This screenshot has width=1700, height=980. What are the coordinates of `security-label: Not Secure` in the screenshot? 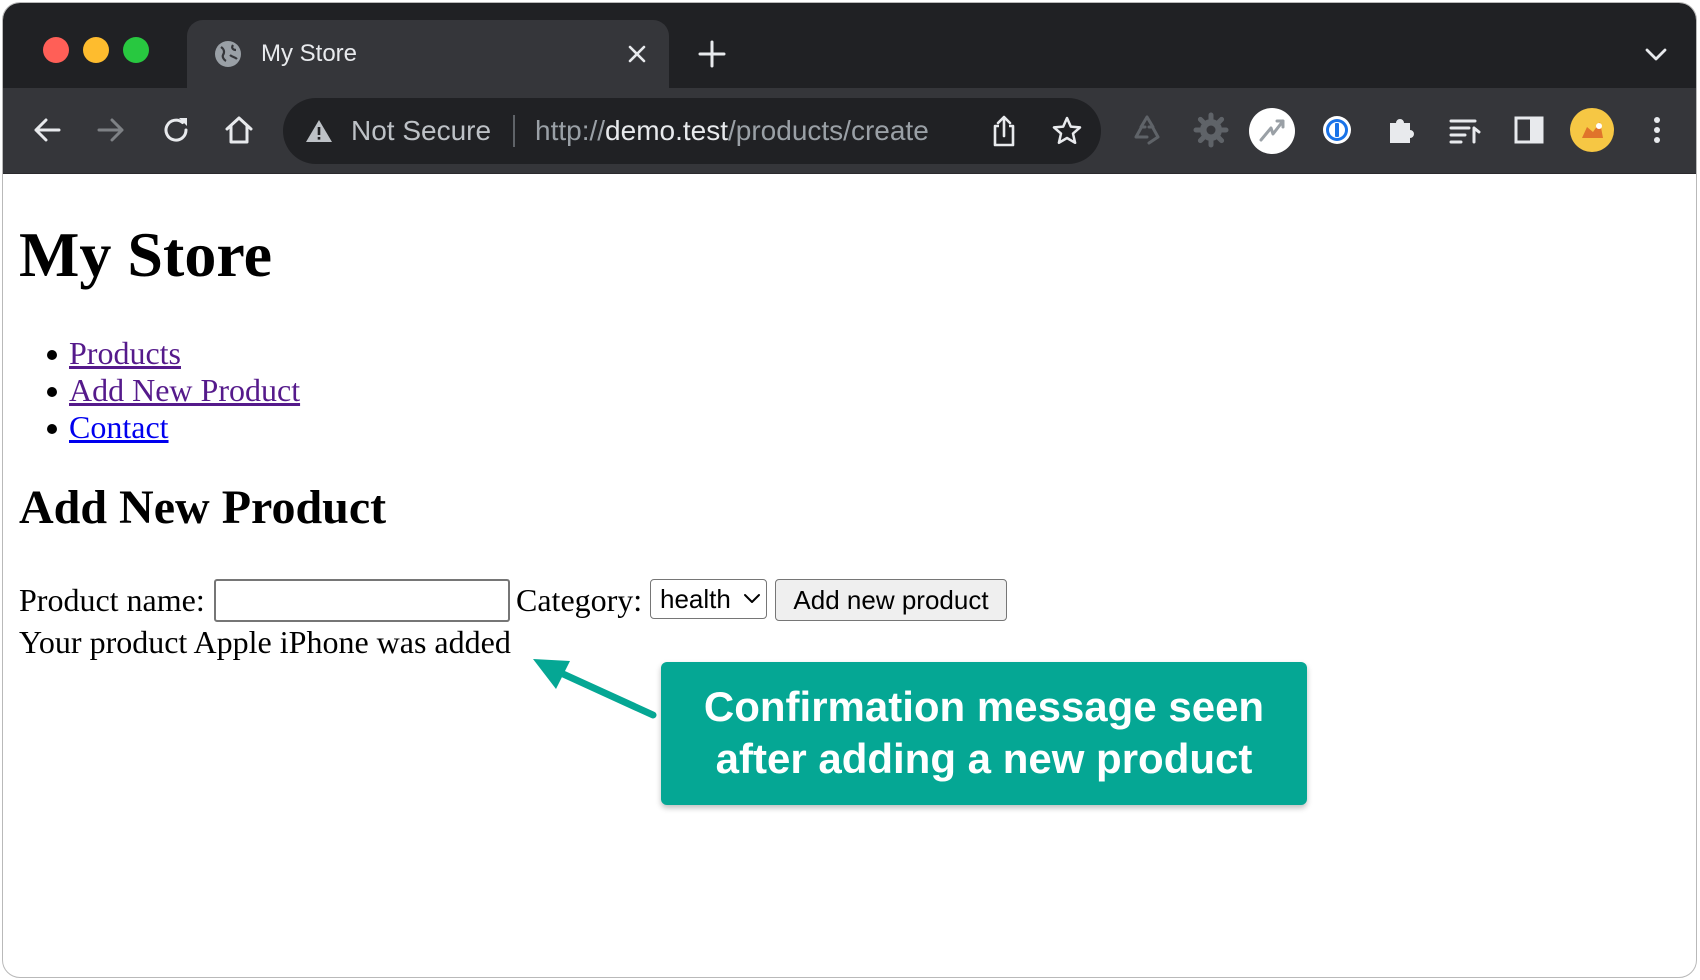 It's located at (421, 131).